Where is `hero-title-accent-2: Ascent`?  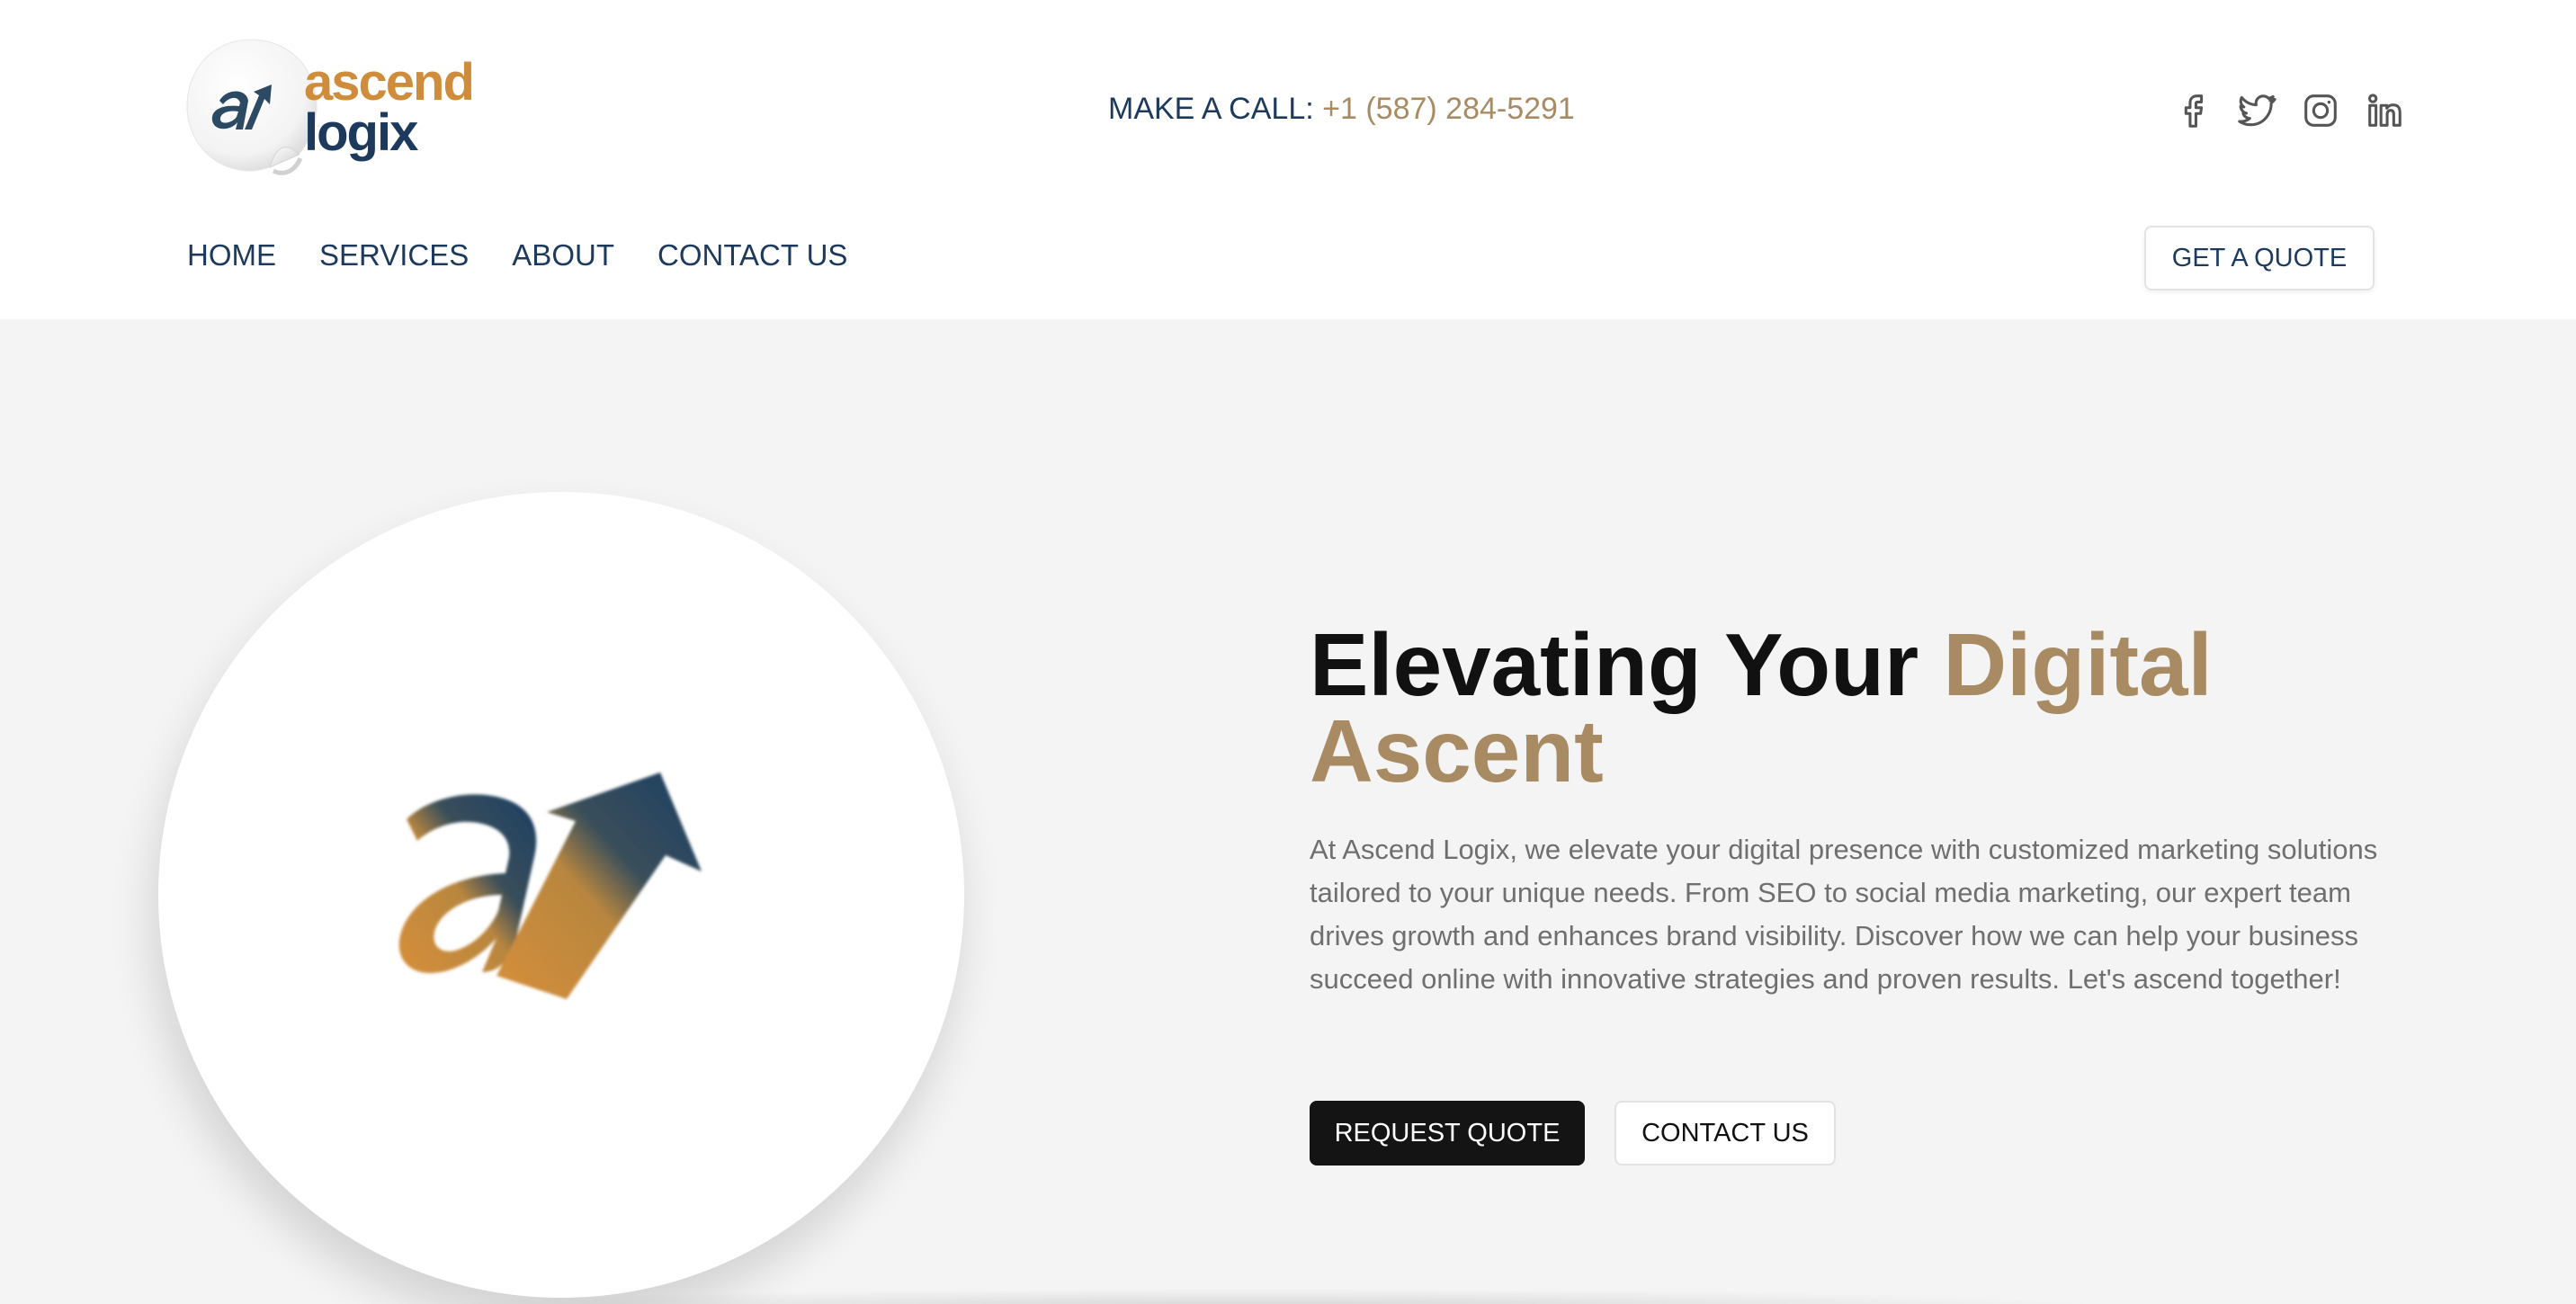
hero-title-accent-2: Ascent is located at coordinates (1457, 750).